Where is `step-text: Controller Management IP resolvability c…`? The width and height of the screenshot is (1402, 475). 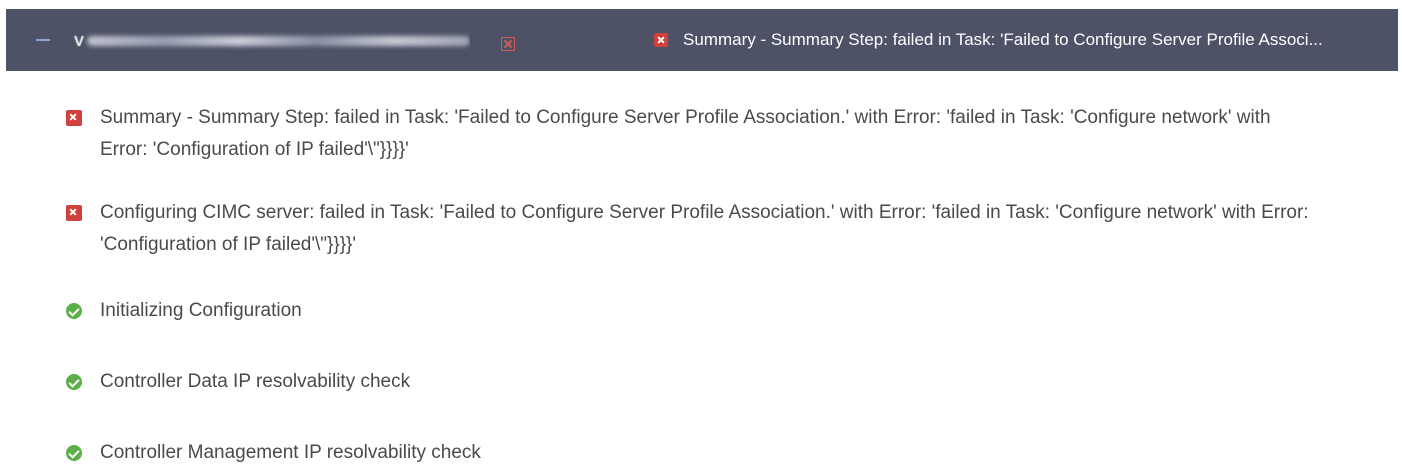 step-text: Controller Management IP resolvability c… is located at coordinates (290, 452).